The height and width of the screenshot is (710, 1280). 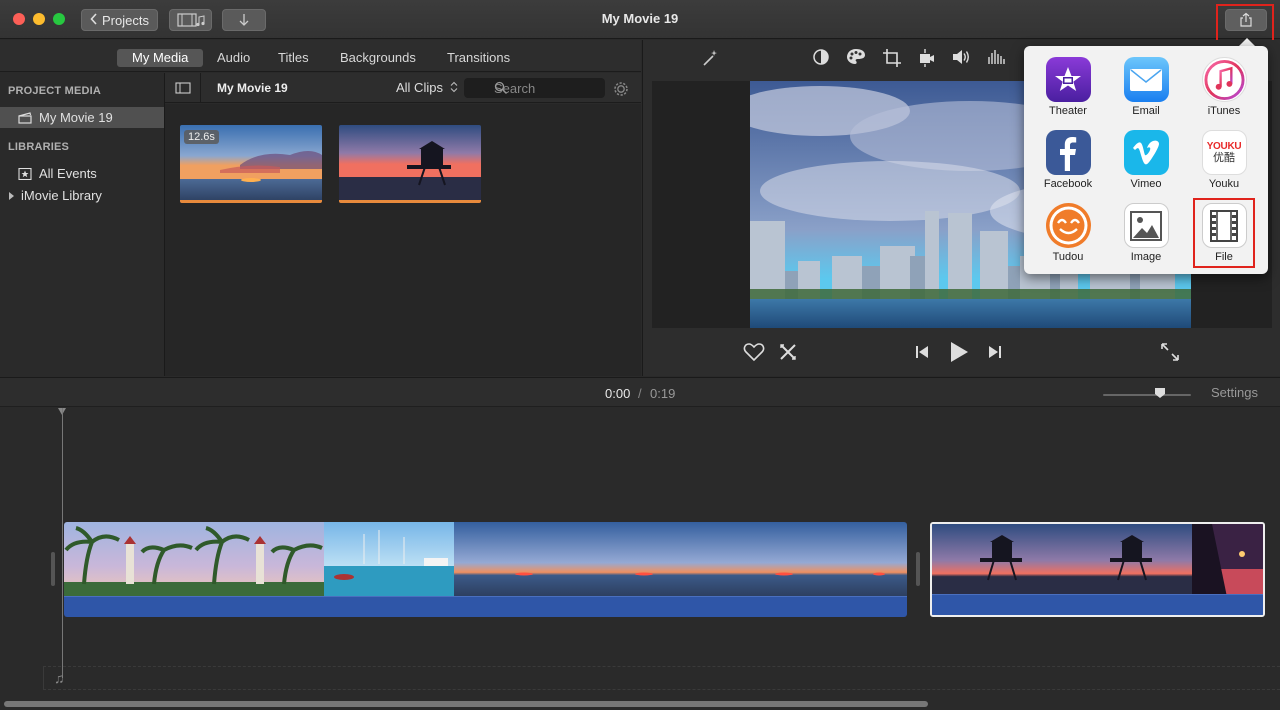 What do you see at coordinates (1146, 152) in the screenshot?
I see `vimeo-icon` at bounding box center [1146, 152].